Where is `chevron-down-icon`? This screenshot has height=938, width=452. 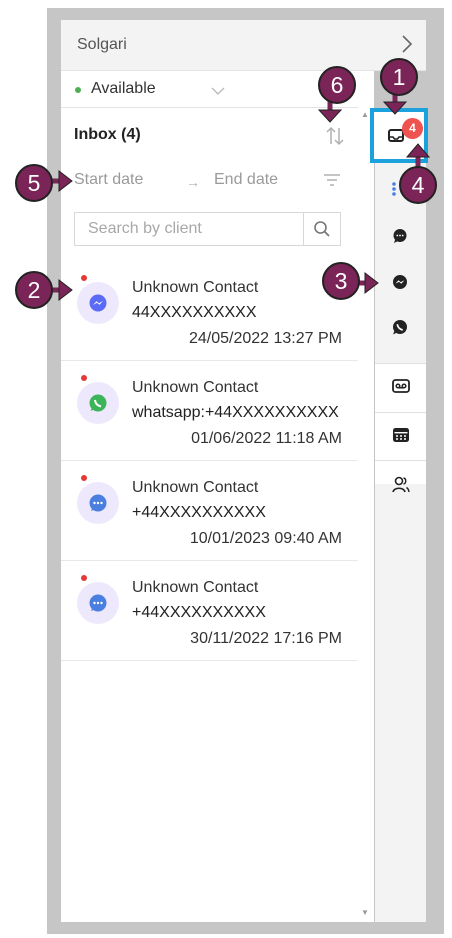
chevron-down-icon is located at coordinates (218, 92).